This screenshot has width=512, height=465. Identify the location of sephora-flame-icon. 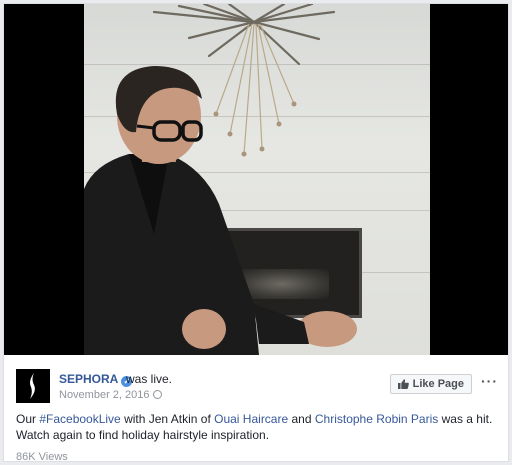
(32, 386).